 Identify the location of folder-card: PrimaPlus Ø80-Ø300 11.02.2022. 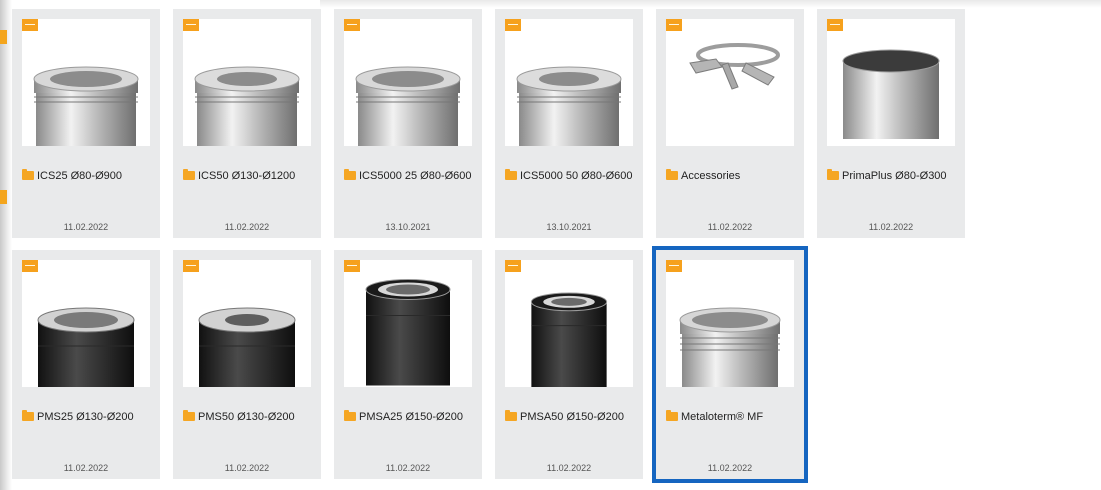
(891, 123).